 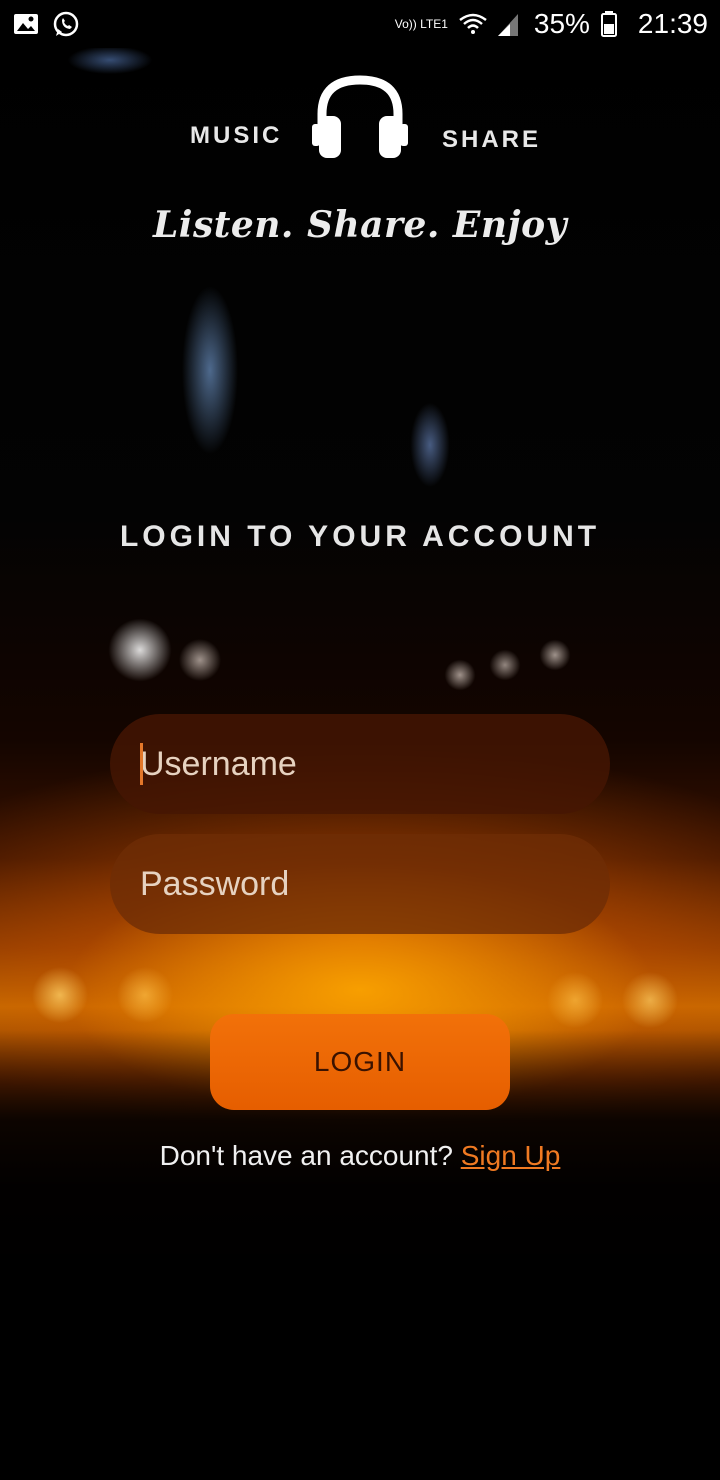 What do you see at coordinates (511, 1155) in the screenshot?
I see `signup-link: Sign Up` at bounding box center [511, 1155].